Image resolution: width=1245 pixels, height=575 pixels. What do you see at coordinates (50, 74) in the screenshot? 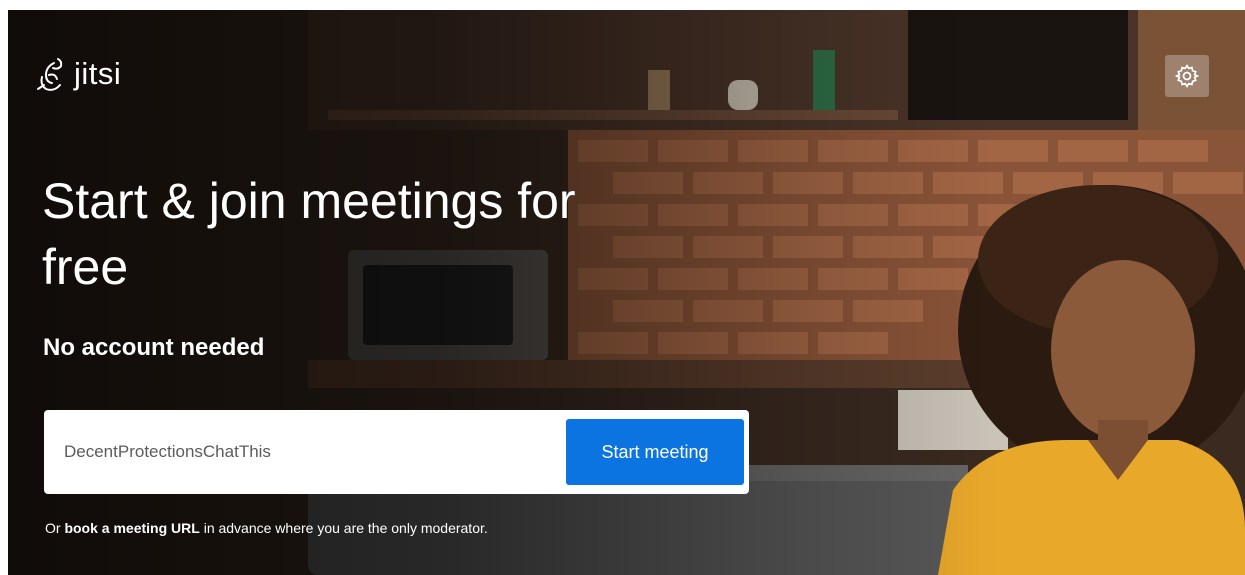
I see `jitsi-bird-icon` at bounding box center [50, 74].